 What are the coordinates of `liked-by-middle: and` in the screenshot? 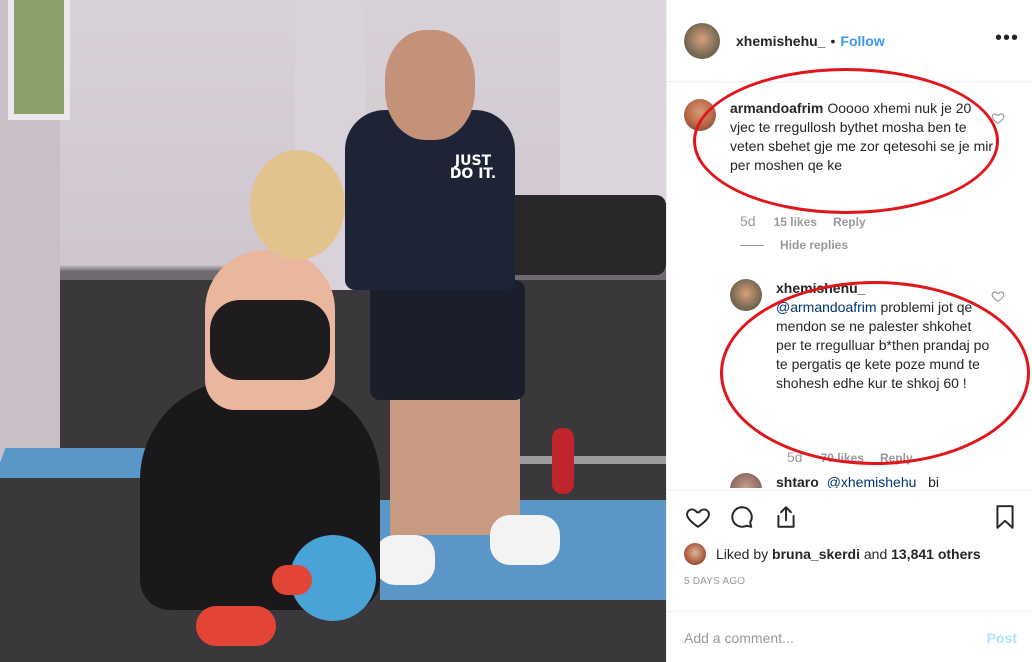 It's located at (875, 554).